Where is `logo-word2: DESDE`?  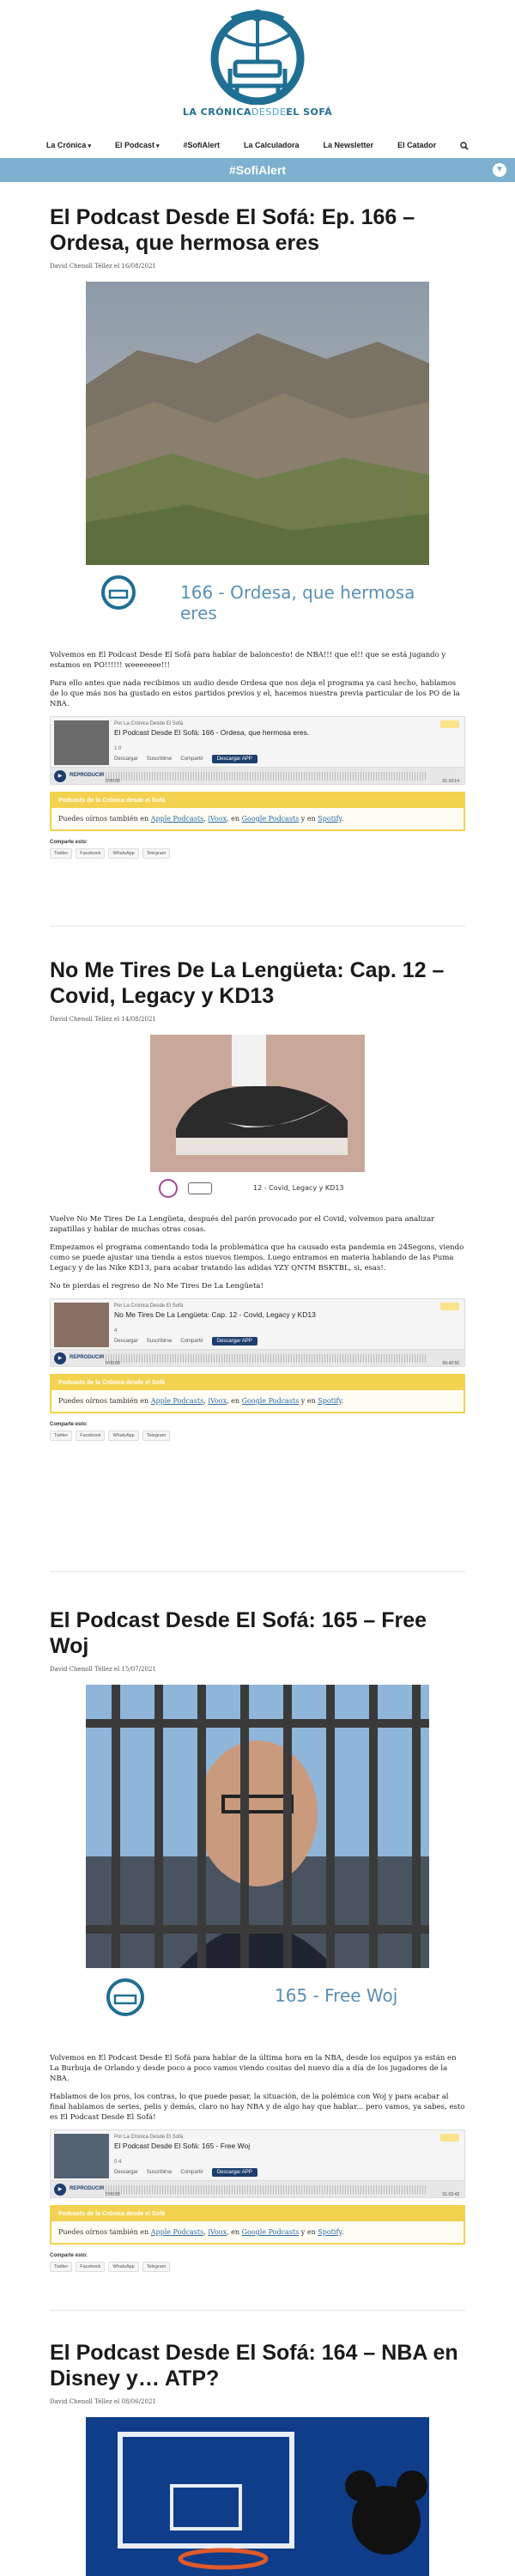
logo-word2: DESDE is located at coordinates (269, 112).